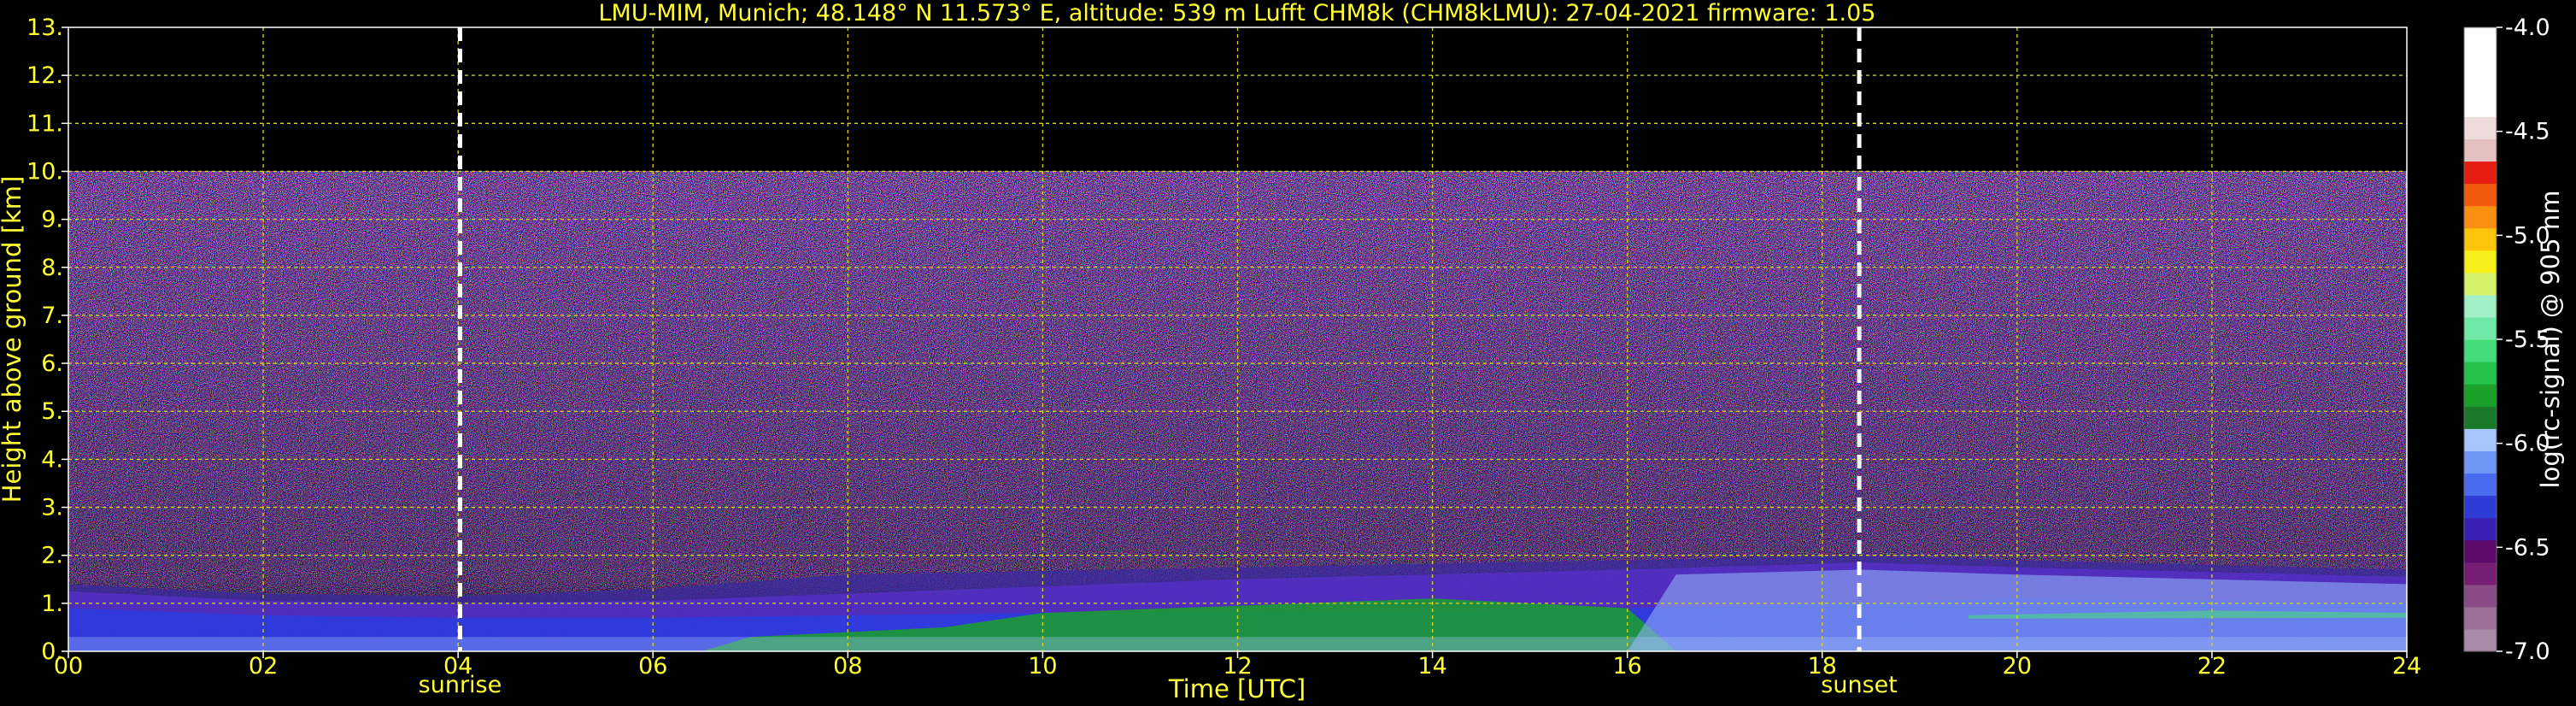  I want to click on x-tick-label: 08, so click(847, 666).